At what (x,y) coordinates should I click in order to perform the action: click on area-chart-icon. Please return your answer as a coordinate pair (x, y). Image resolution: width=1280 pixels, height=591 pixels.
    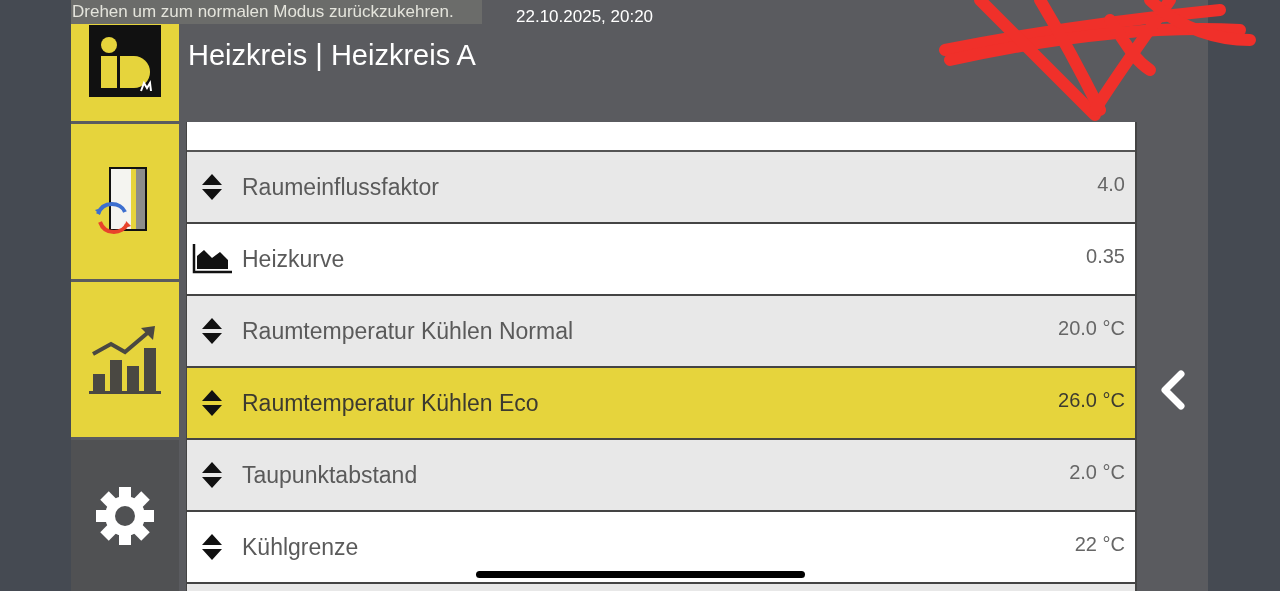
    Looking at the image, I should click on (211, 259).